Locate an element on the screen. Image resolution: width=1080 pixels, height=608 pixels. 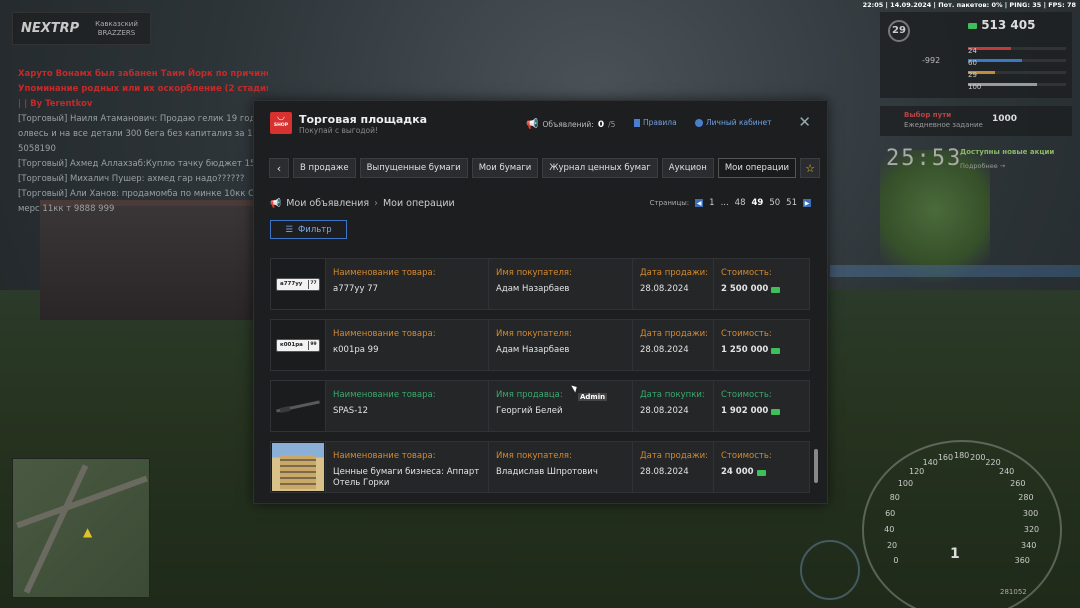
shop-icon: ◡ SHOP is located at coordinates (281, 123).